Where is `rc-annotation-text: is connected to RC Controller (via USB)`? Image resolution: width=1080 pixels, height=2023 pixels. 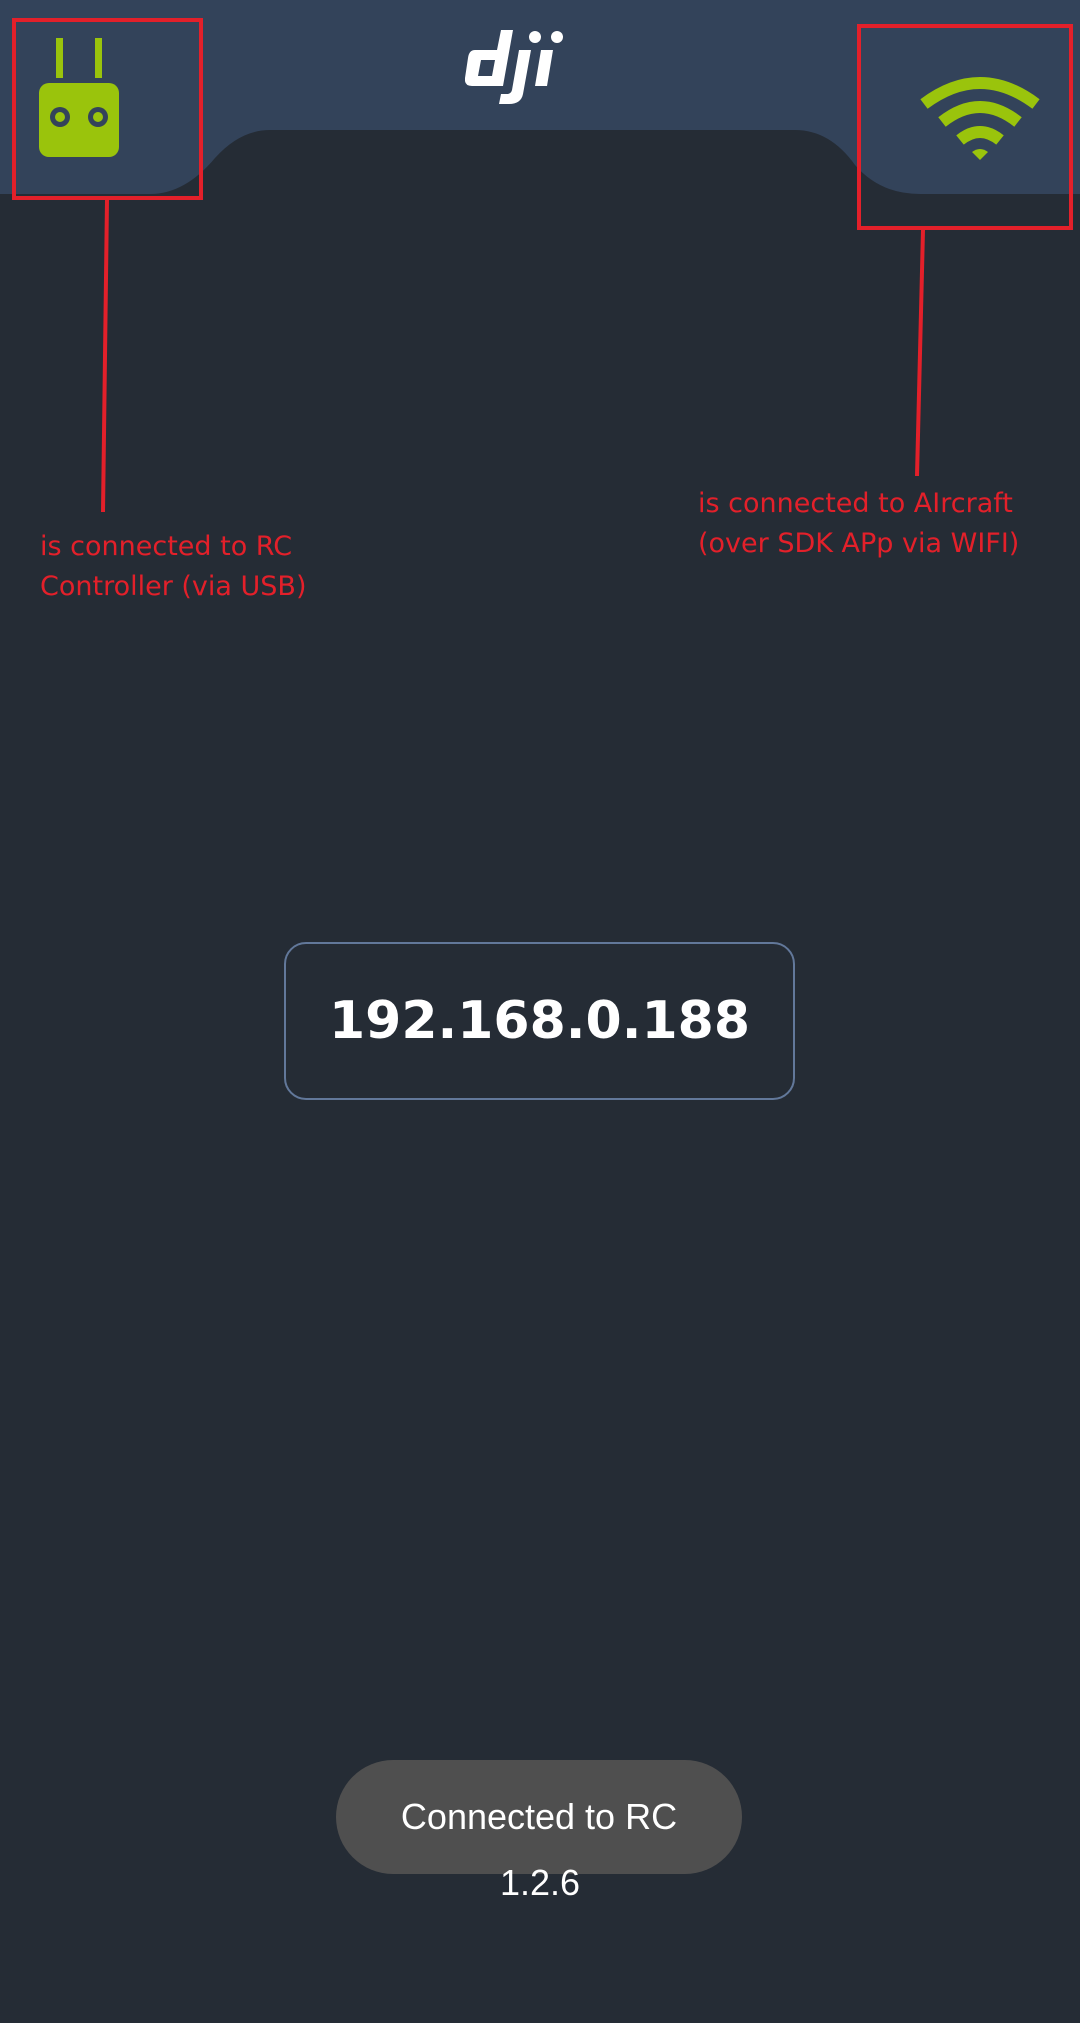
rc-annotation-text: is connected to RC Controller (via USB) is located at coordinates (173, 566).